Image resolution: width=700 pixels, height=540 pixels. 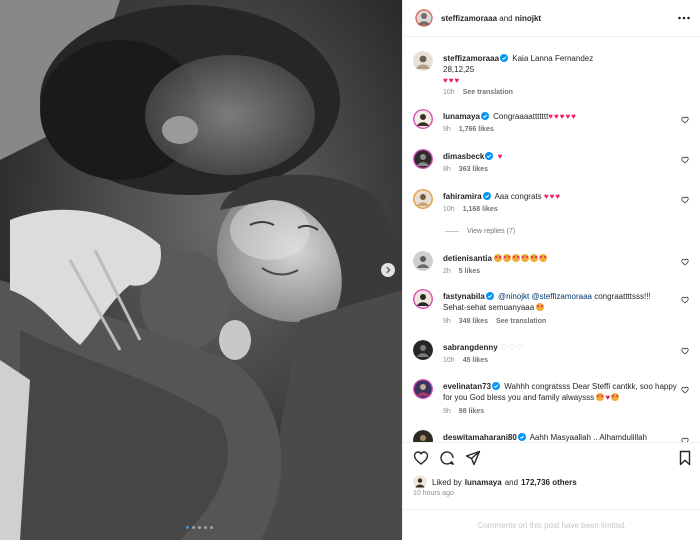 I want to click on comment-text: dimasbeck ♥, so click(x=561, y=156).